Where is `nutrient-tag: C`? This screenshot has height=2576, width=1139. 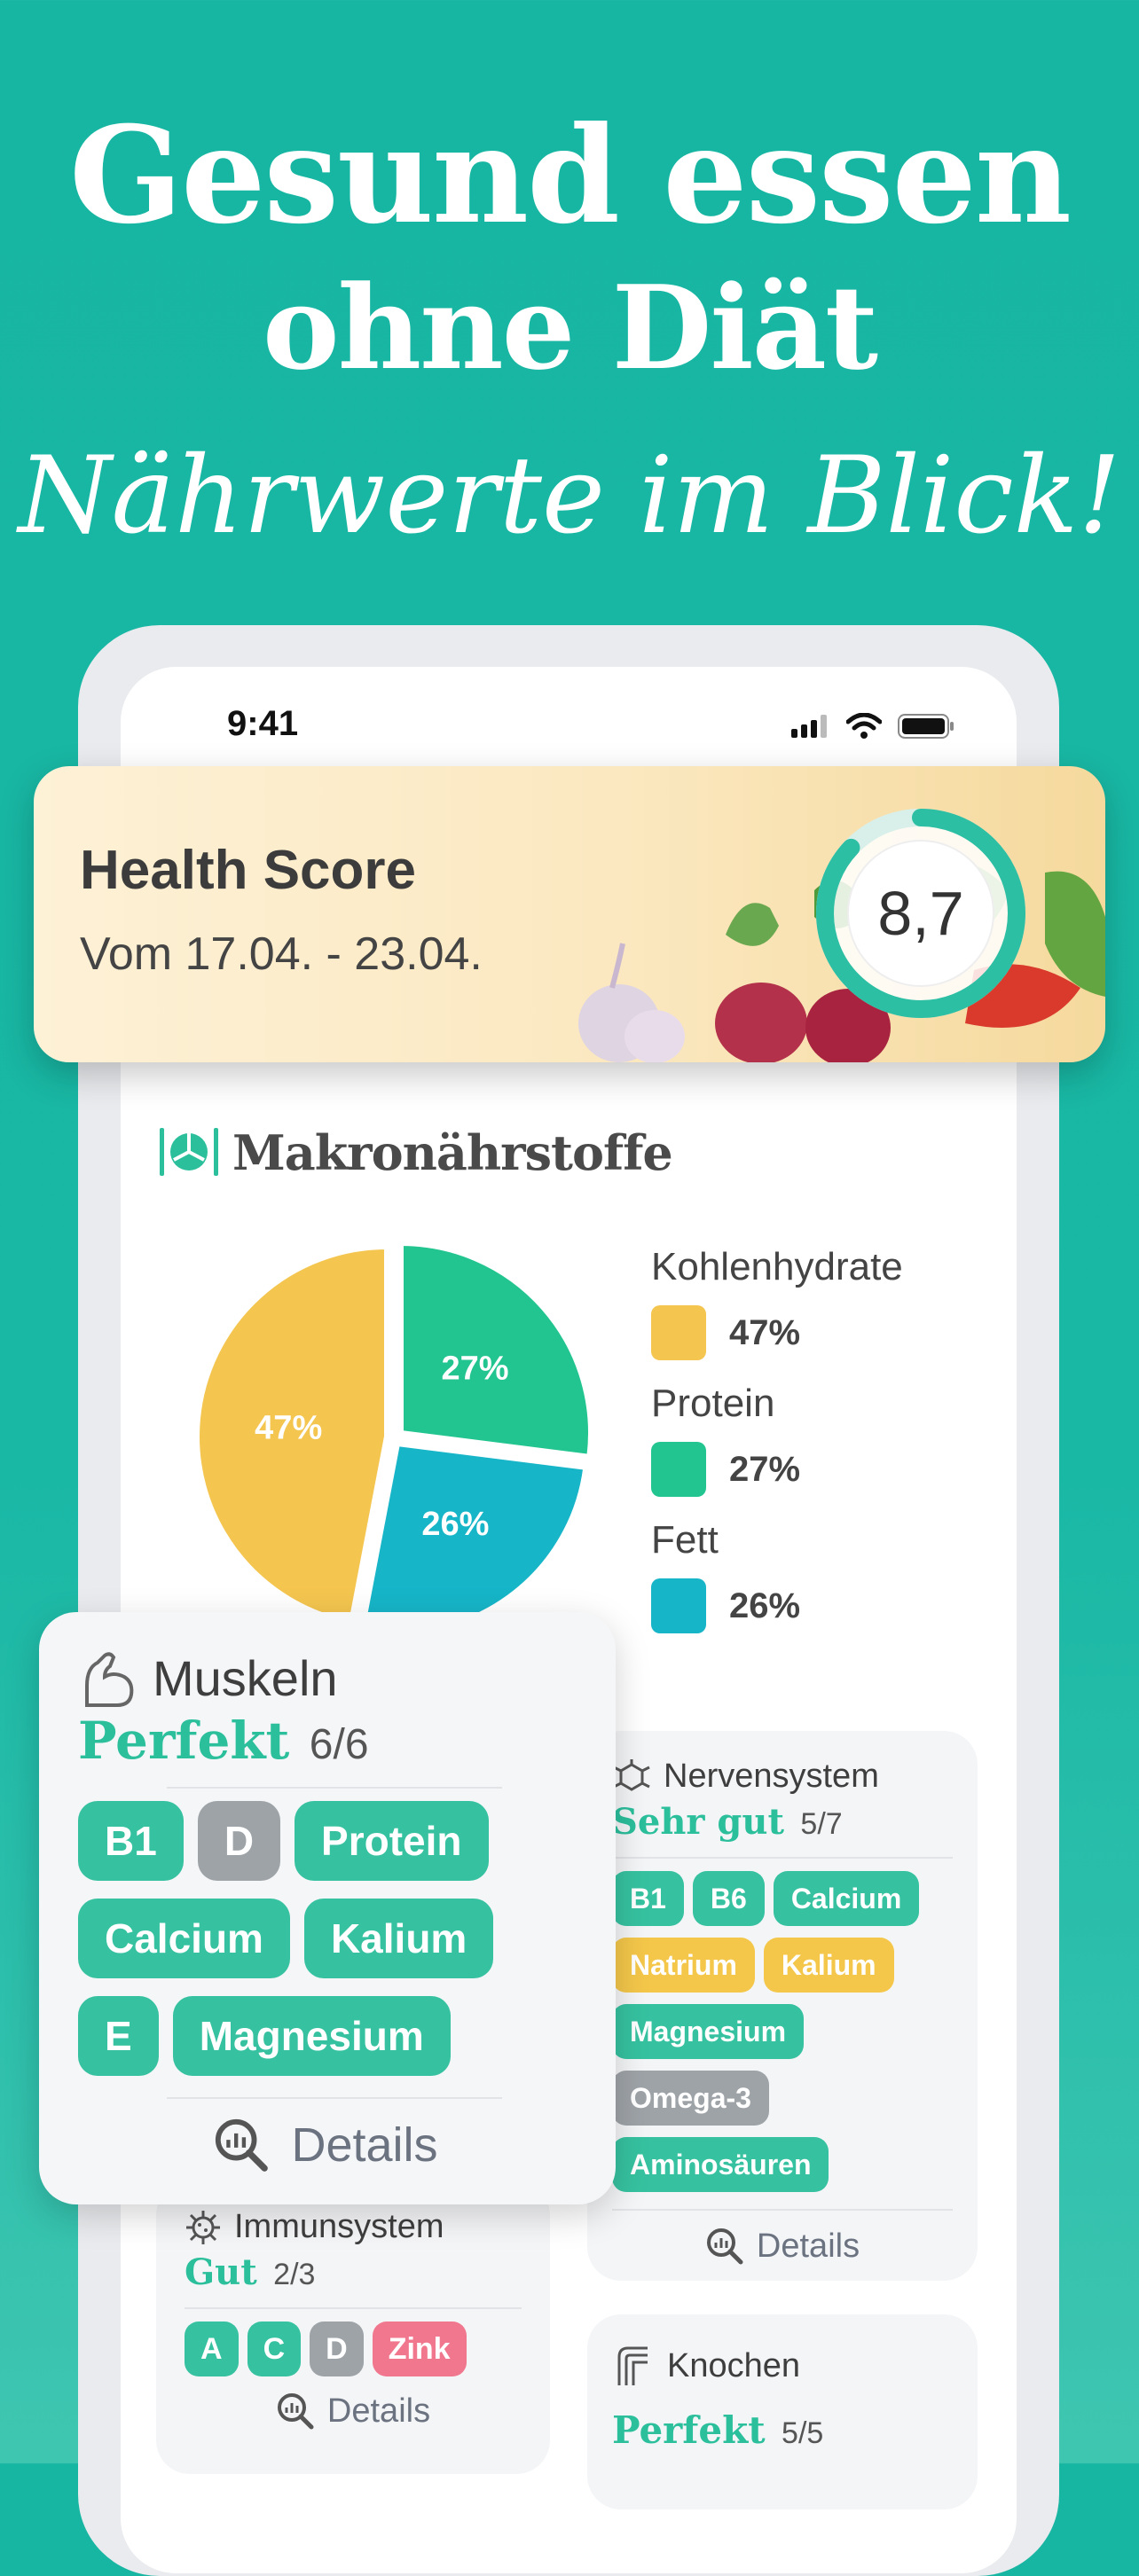 nutrient-tag: C is located at coordinates (274, 2349).